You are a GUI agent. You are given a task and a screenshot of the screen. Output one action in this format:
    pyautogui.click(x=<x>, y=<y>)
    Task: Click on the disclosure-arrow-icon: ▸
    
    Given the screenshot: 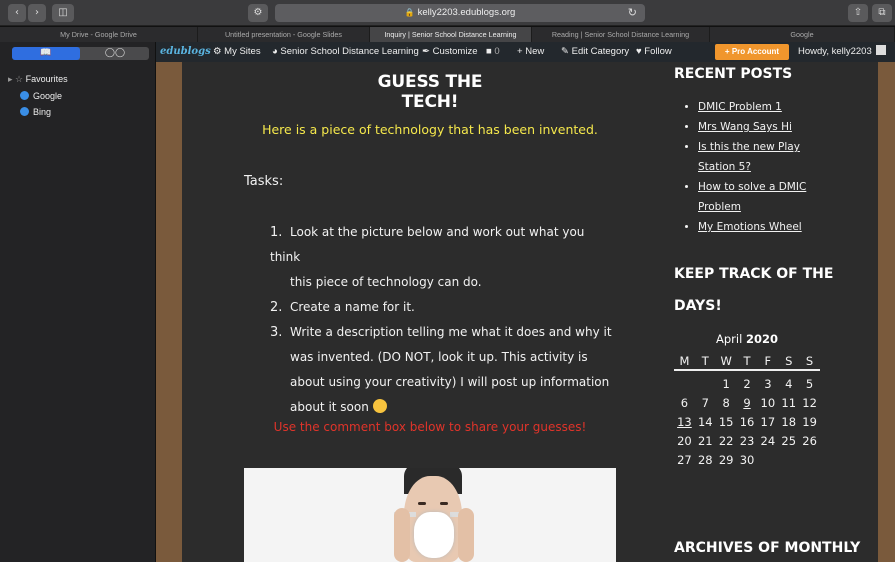 What is the action you would take?
    pyautogui.click(x=10, y=79)
    